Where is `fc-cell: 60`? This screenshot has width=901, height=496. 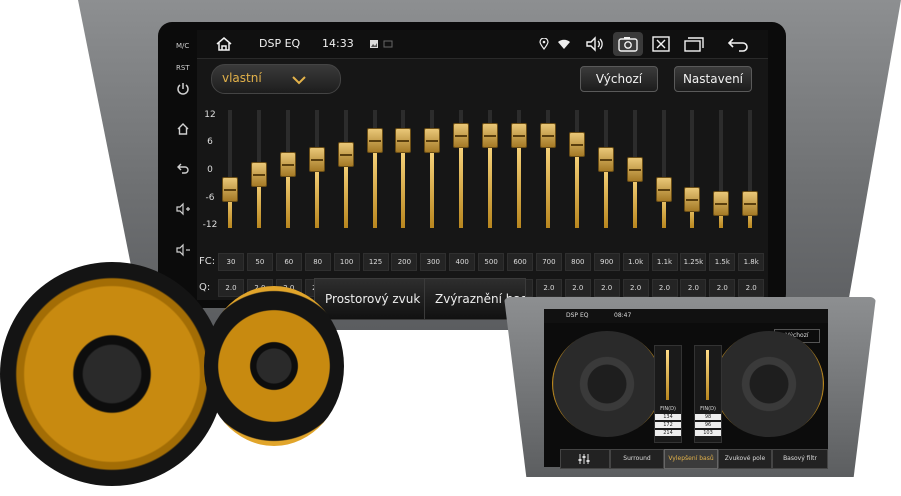
fc-cell: 60 is located at coordinates (288, 262).